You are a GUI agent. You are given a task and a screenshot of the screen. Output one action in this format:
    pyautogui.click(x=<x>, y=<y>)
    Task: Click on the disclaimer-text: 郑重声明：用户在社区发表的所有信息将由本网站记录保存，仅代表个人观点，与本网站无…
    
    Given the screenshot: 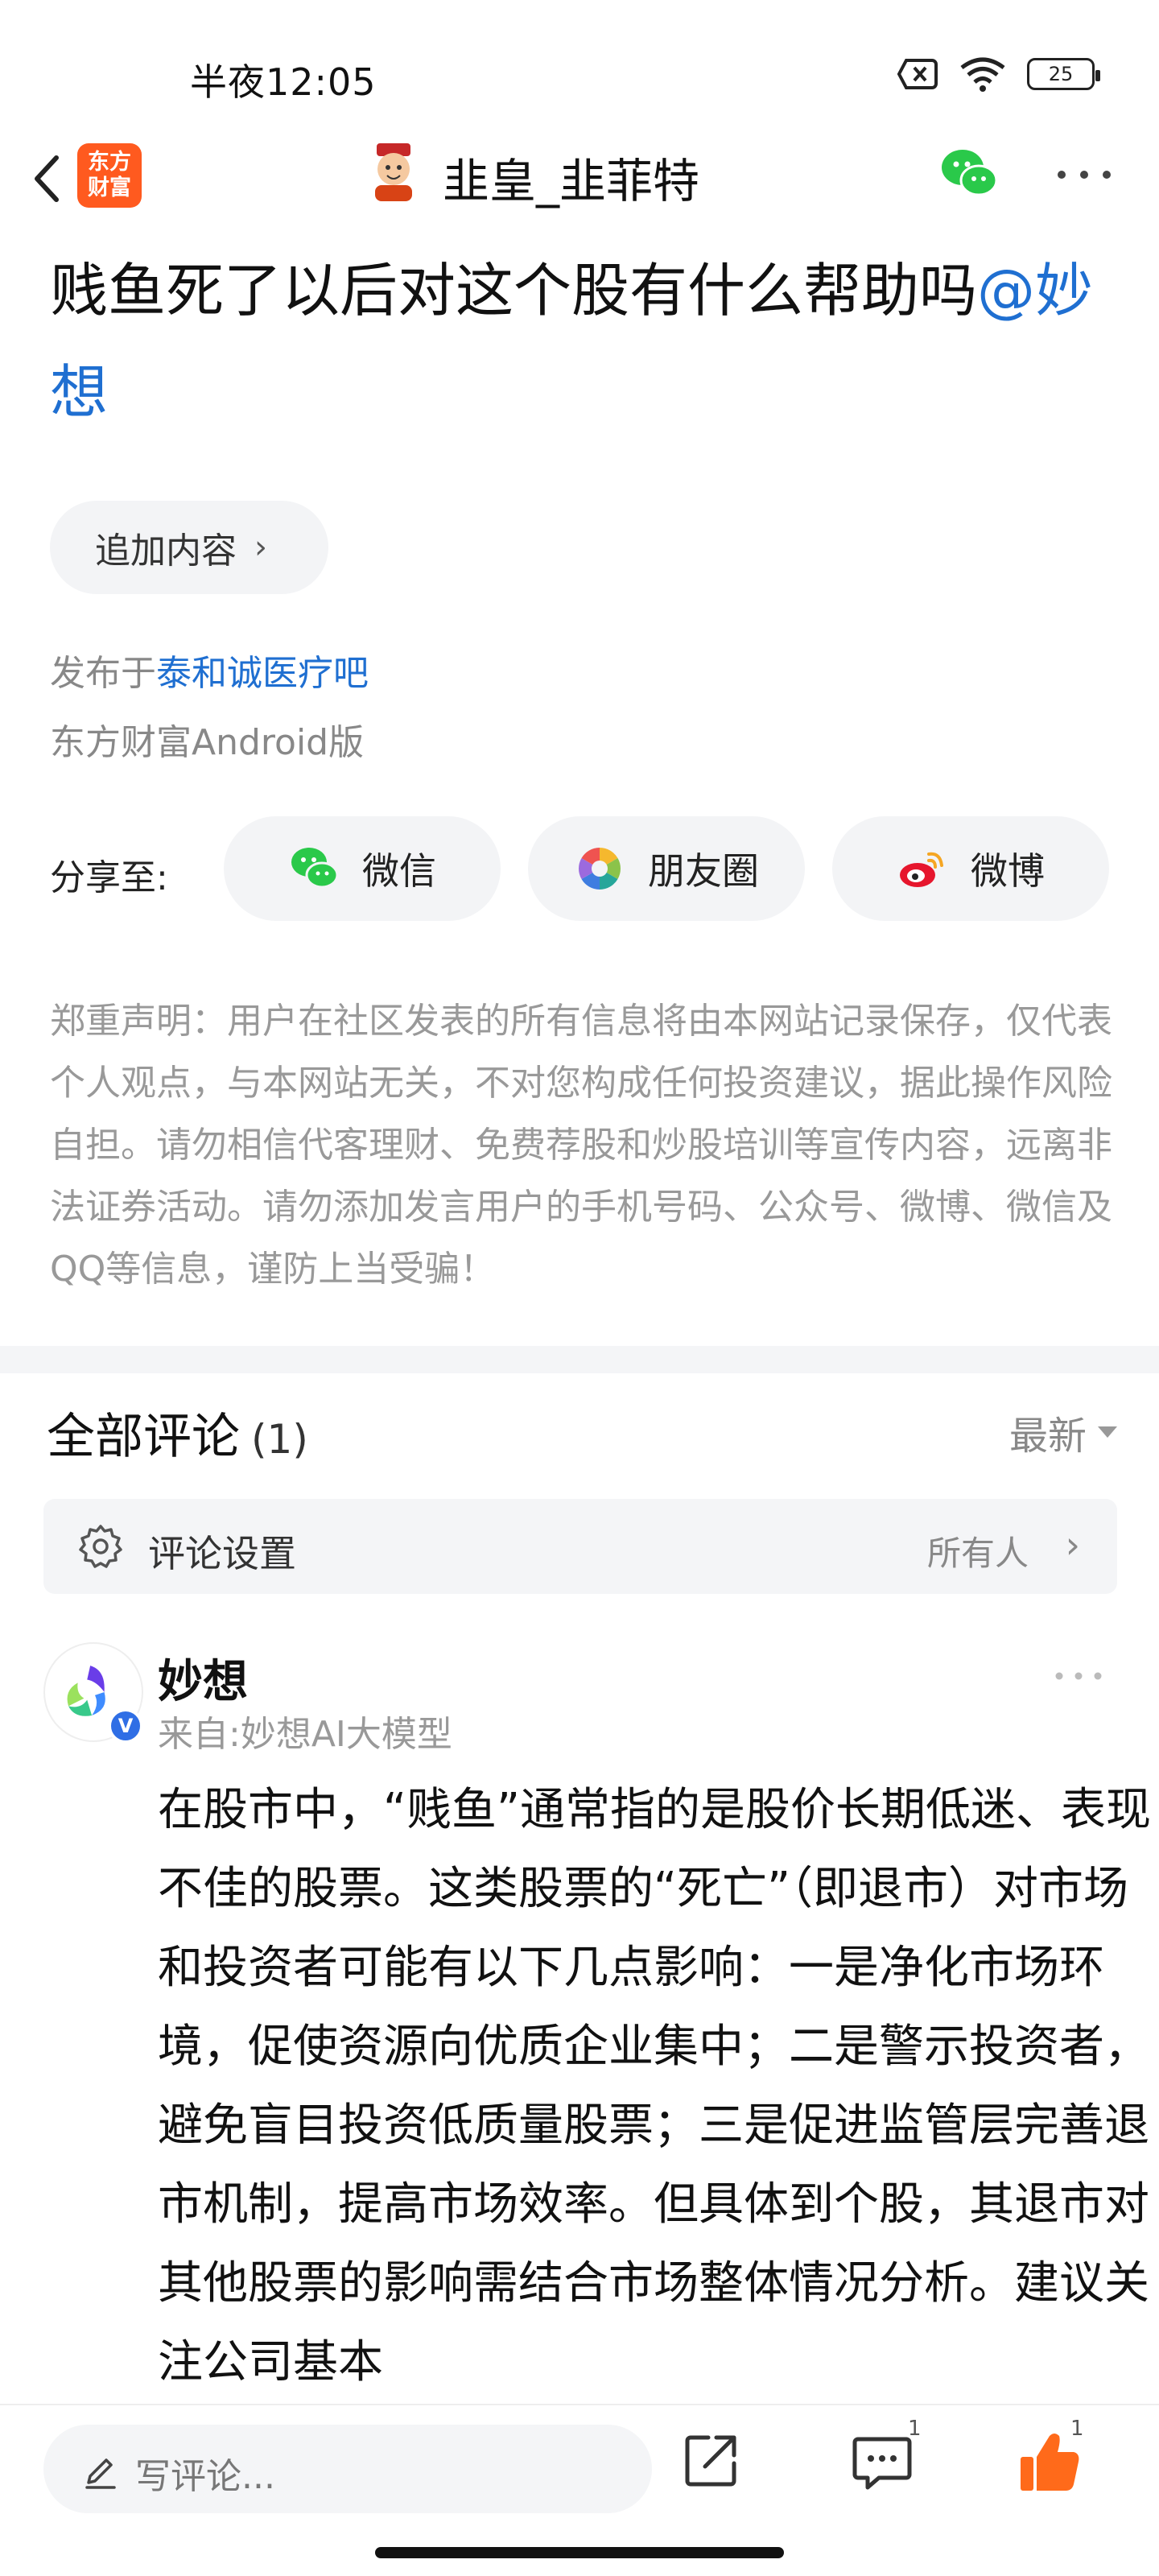 What is the action you would take?
    pyautogui.click(x=581, y=1145)
    